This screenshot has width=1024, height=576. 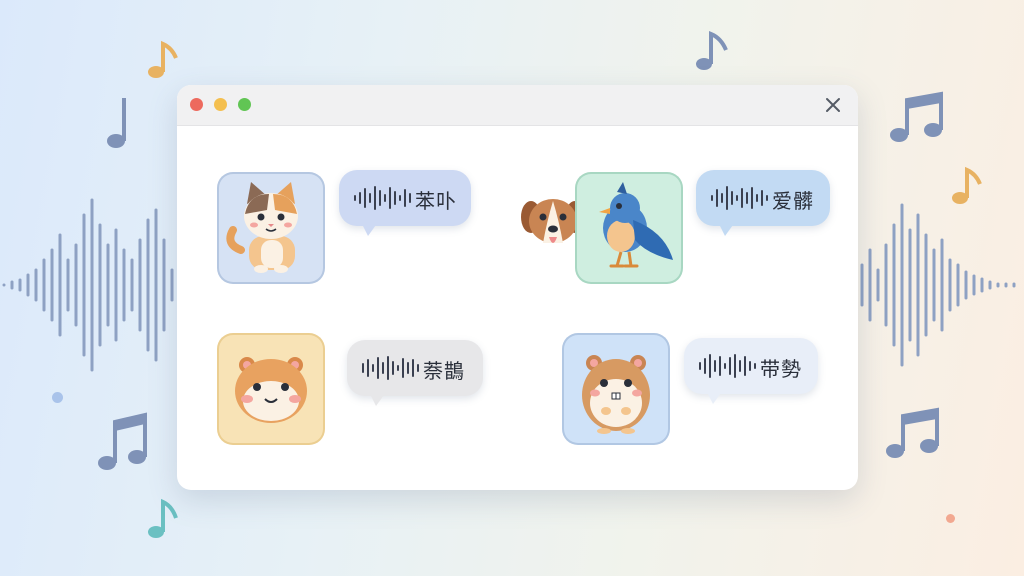 I want to click on close-icon, so click(x=833, y=105).